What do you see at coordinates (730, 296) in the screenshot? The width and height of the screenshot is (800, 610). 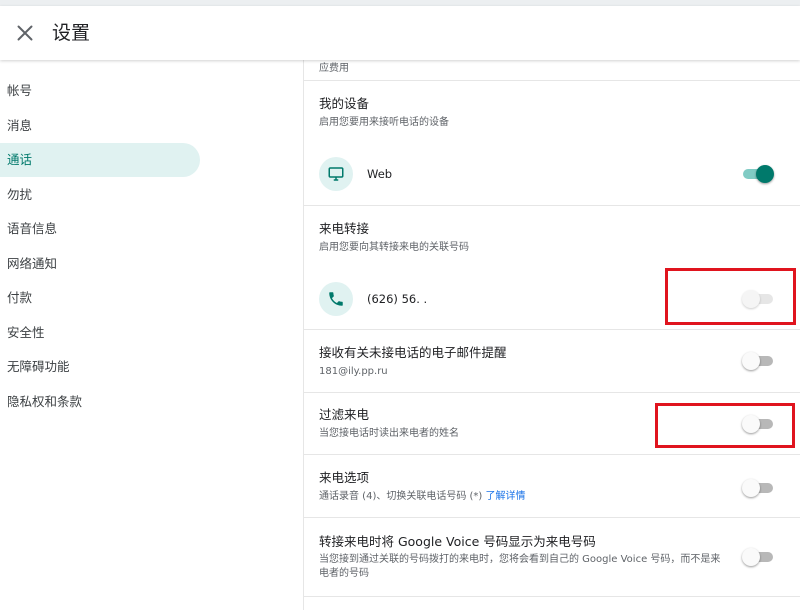 I see `highlight-box-forwarding-toggle` at bounding box center [730, 296].